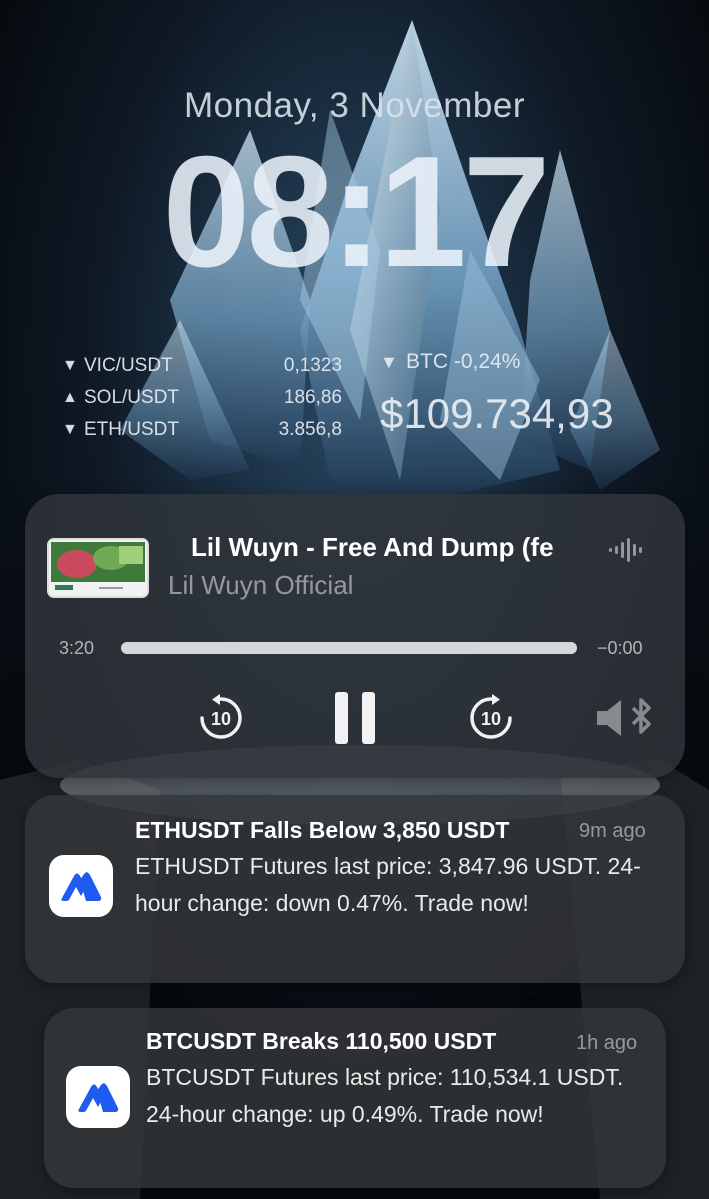  I want to click on audio-output-button, so click(625, 718).